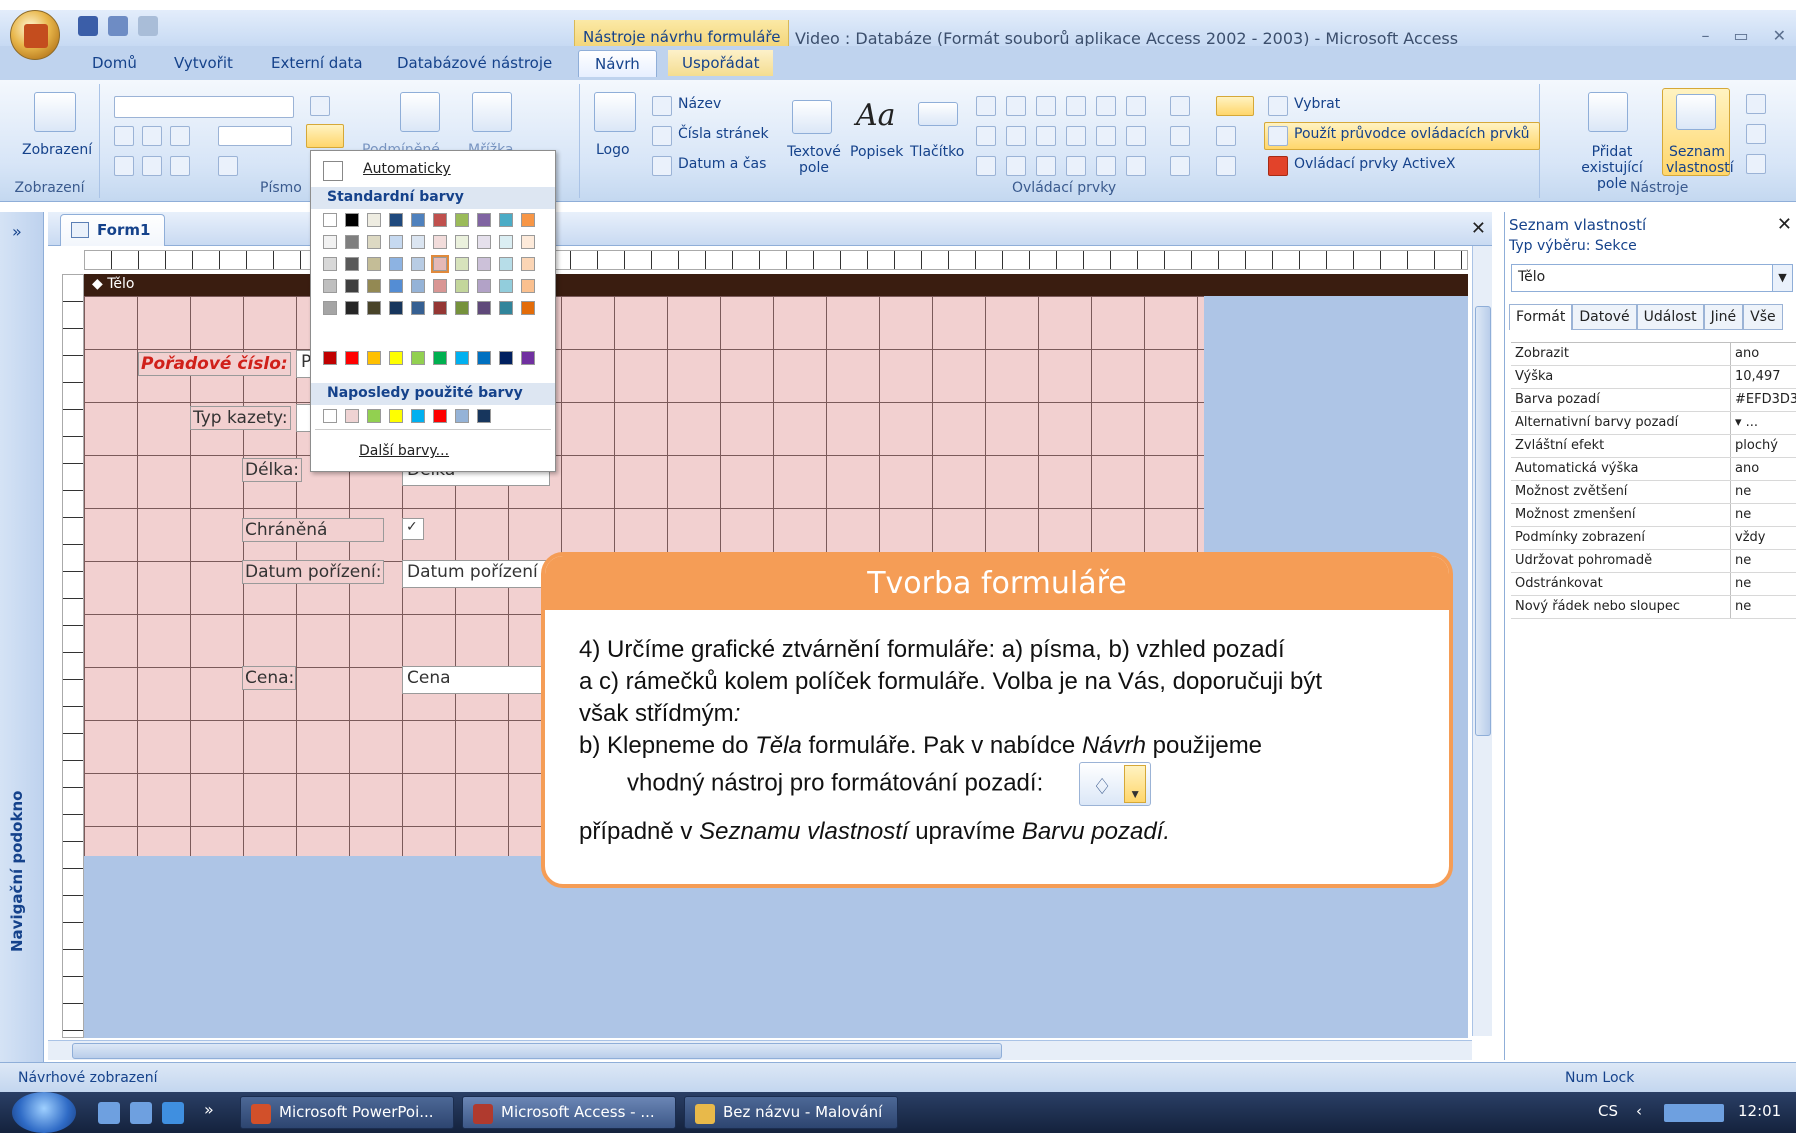 The width and height of the screenshot is (1796, 1133). Describe the element at coordinates (17, 231) in the screenshot. I see `nav-expand-button: »` at that location.